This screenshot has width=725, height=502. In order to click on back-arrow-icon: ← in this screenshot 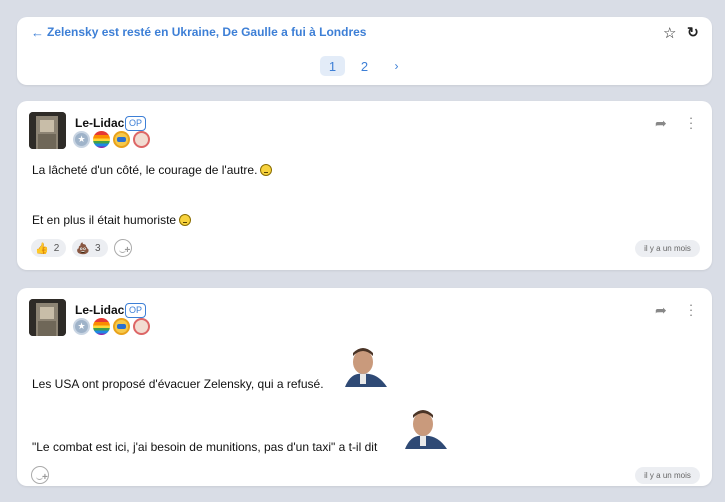, I will do `click(37, 32)`.